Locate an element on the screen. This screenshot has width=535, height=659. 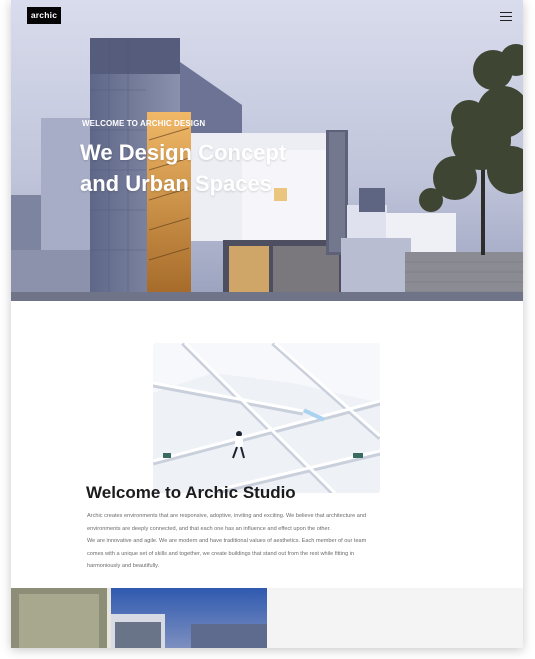
hero-headline-line1: We Design Concept is located at coordinates (183, 152).